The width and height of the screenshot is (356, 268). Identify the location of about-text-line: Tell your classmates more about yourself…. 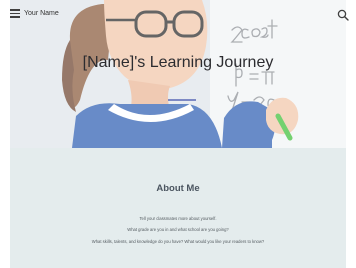
(178, 218).